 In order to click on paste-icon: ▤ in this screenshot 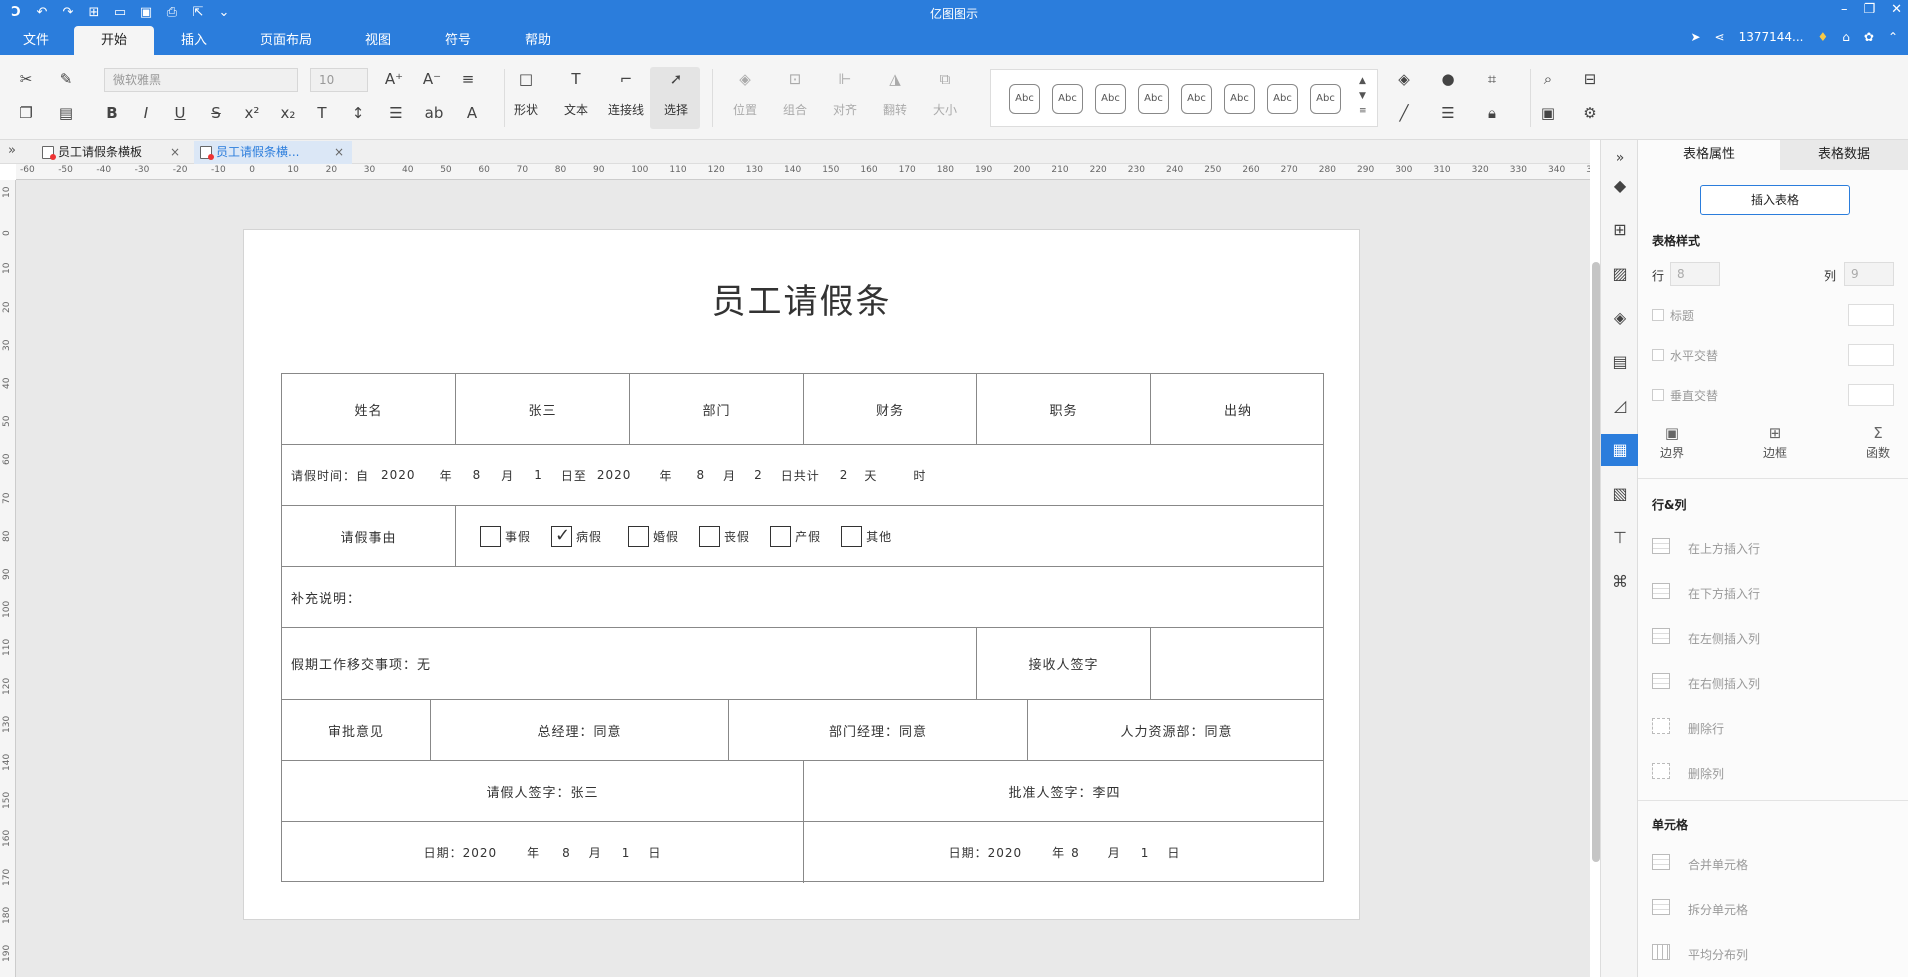, I will do `click(66, 113)`.